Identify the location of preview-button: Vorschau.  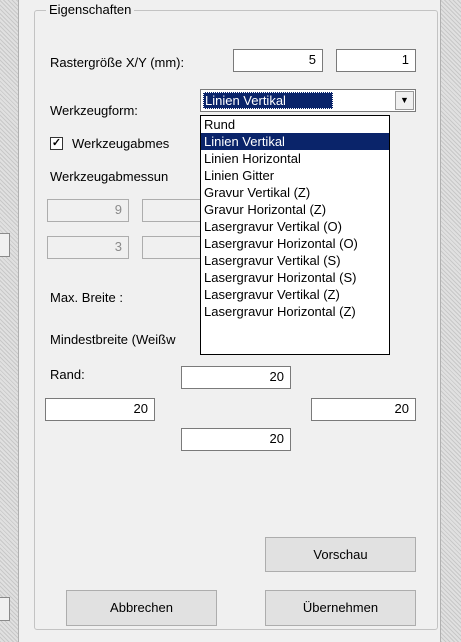
(340, 554).